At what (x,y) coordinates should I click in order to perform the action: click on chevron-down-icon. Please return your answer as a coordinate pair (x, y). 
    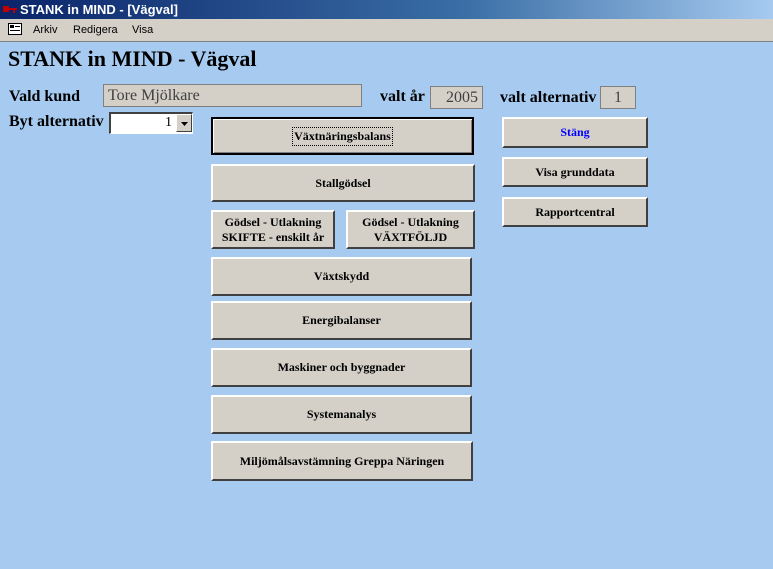
    Looking at the image, I should click on (184, 124).